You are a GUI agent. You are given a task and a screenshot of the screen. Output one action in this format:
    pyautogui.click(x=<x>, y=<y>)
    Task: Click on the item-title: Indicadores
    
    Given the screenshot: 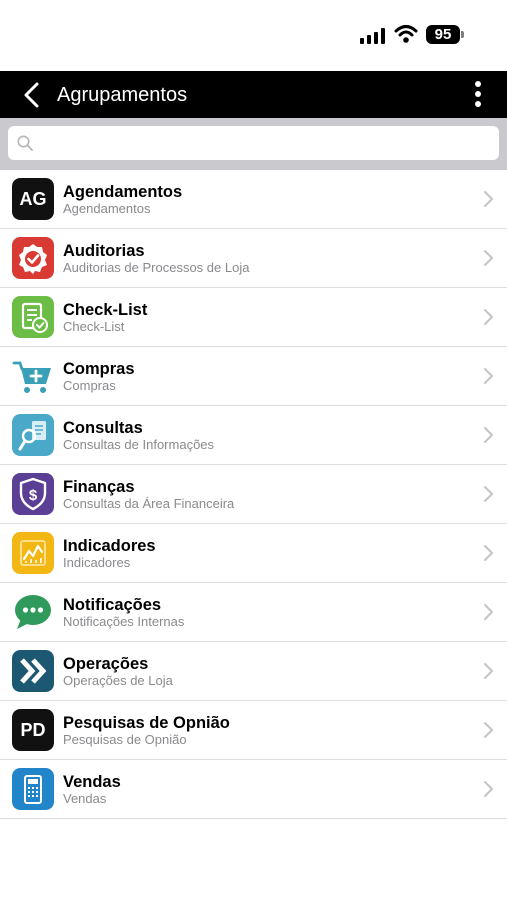 What is the action you would take?
    pyautogui.click(x=109, y=546)
    